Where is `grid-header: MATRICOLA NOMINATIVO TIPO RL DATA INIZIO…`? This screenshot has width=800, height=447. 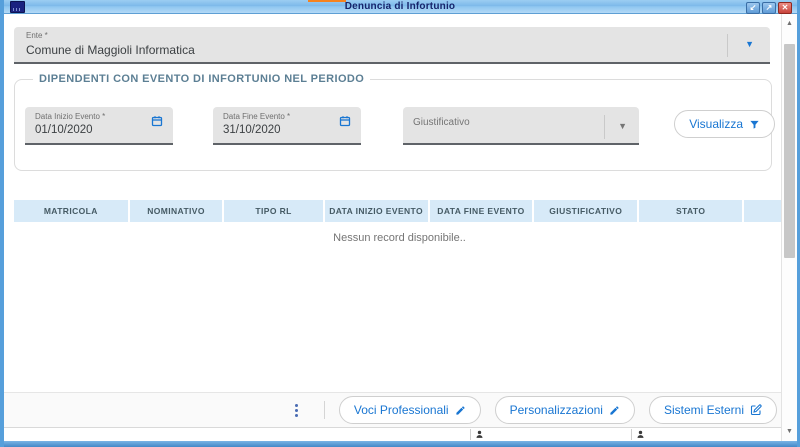 grid-header: MATRICOLA NOMINATIVO TIPO RL DATA INIZIO… is located at coordinates (399, 211).